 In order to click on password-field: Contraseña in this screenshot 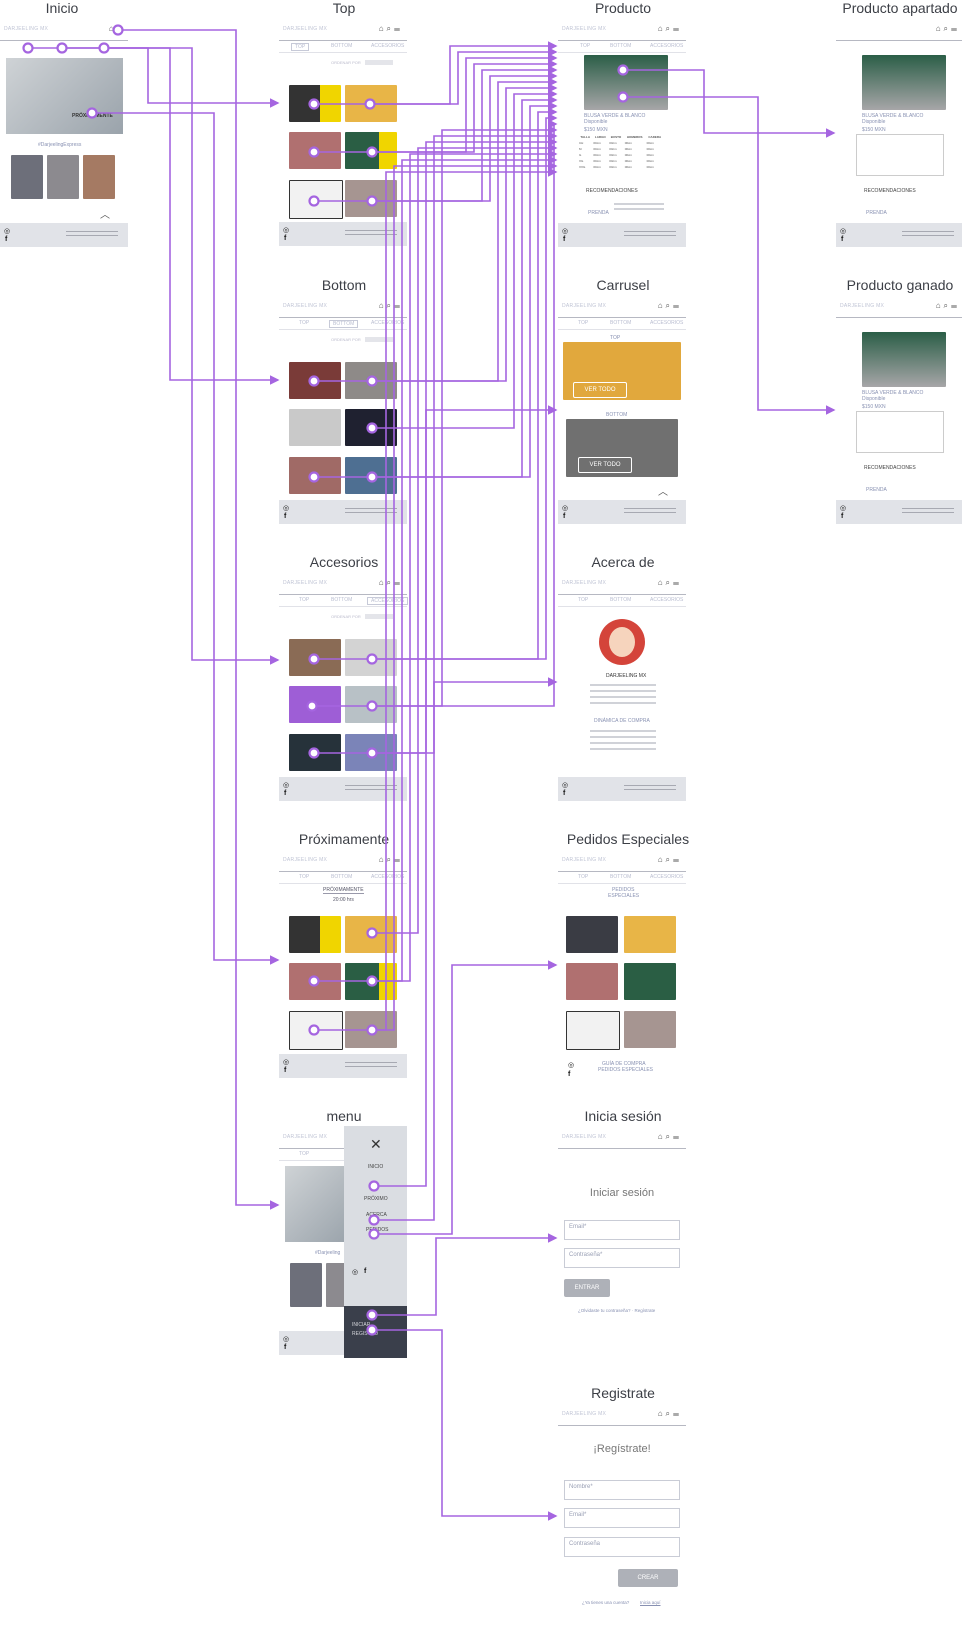, I will do `click(622, 1547)`.